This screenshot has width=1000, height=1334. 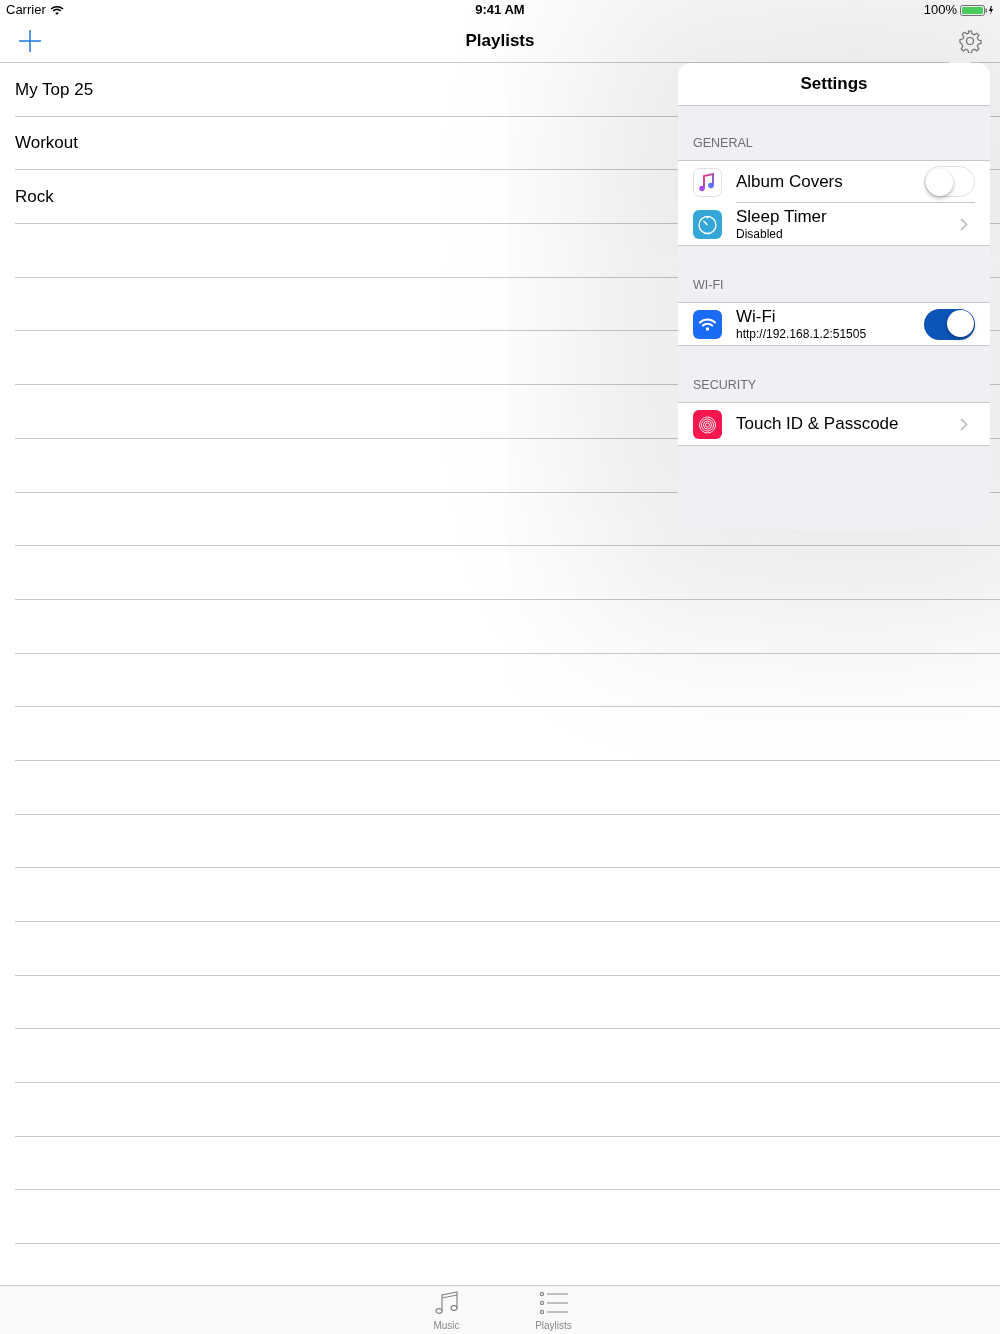 I want to click on popover-title: Settings, so click(x=834, y=84).